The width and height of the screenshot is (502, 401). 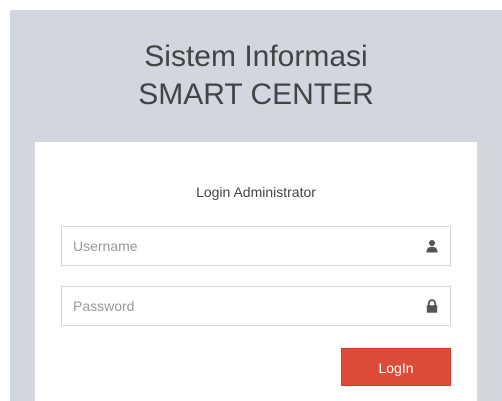 I want to click on login-box-heading: Login Administrator, so click(x=256, y=192).